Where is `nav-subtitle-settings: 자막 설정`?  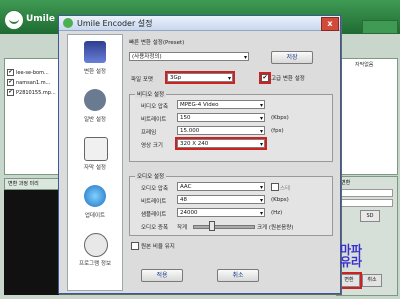 nav-subtitle-settings: 자막 설정 is located at coordinates (95, 156).